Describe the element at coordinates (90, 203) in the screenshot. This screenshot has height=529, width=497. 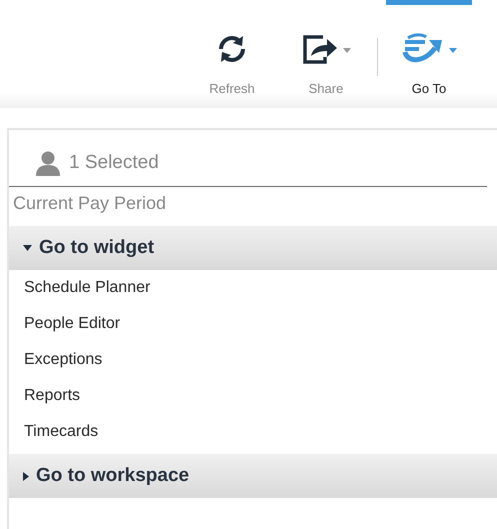
I see `pay-period-label: Current Pay Period` at that location.